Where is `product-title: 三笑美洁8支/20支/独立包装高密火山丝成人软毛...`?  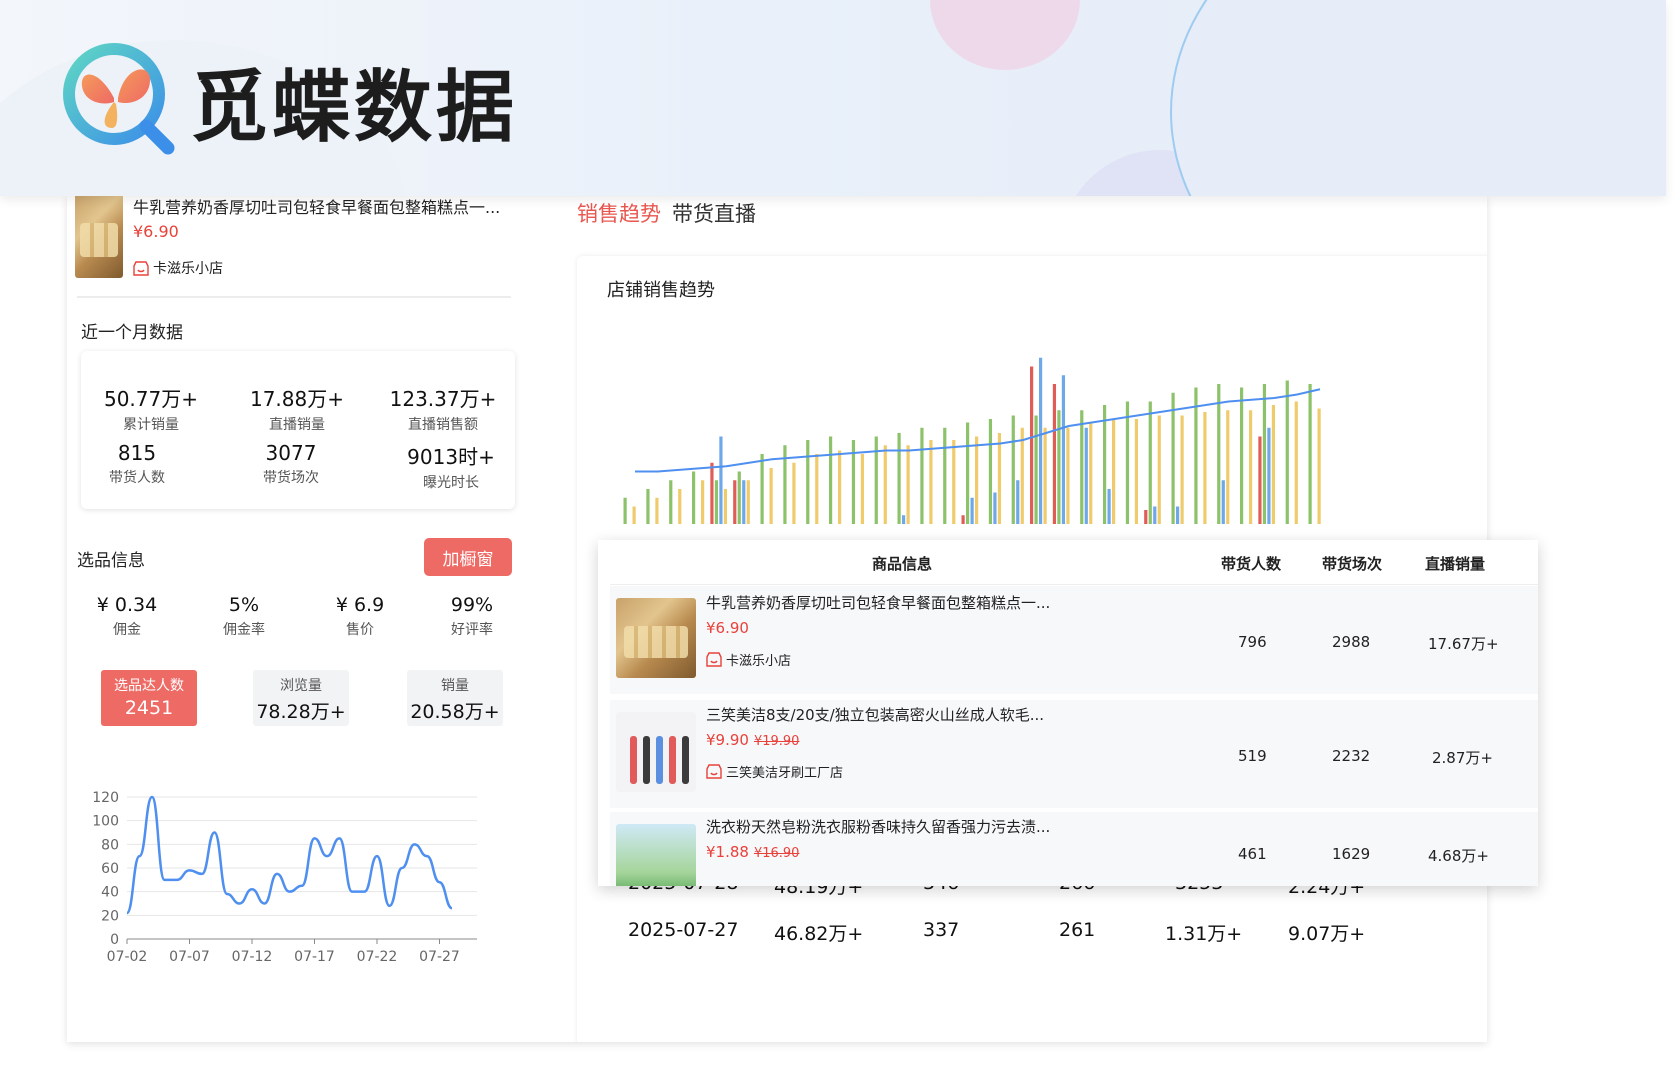
product-title: 三笑美洁8支/20支/独立包装高密火山丝成人软毛... is located at coordinates (875, 714).